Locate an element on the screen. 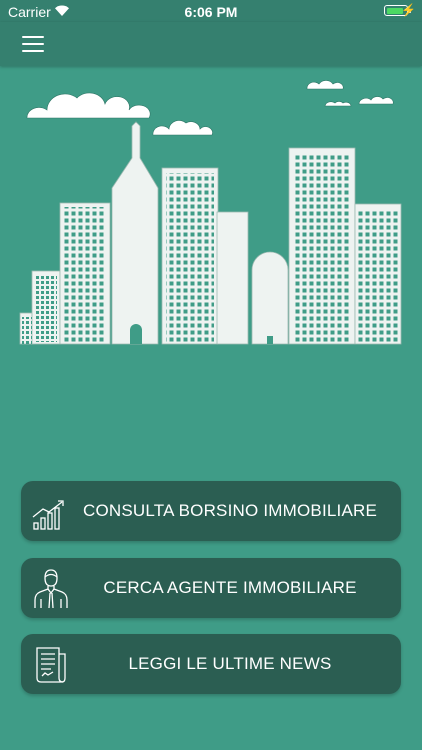  news-button: LEGGI LE ULTIME NEWS is located at coordinates (211, 664).